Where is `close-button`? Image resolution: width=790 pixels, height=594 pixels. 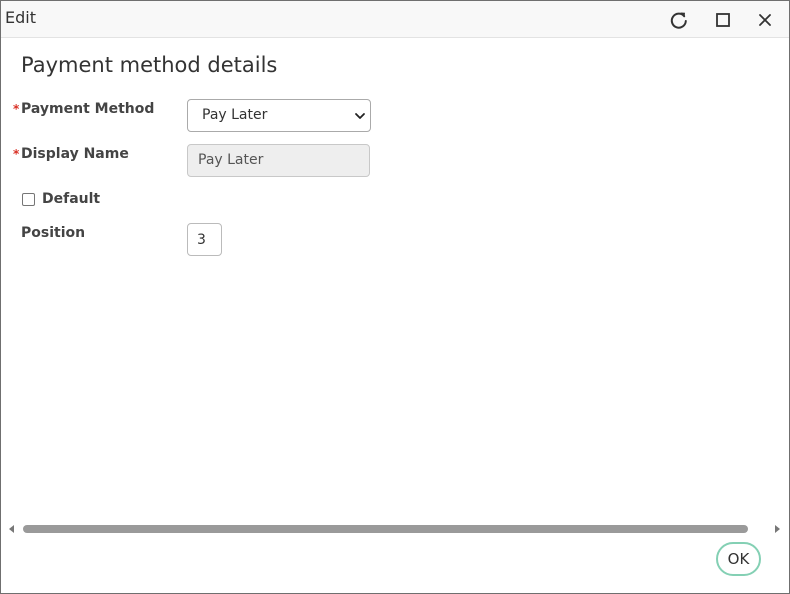
close-button is located at coordinates (765, 20).